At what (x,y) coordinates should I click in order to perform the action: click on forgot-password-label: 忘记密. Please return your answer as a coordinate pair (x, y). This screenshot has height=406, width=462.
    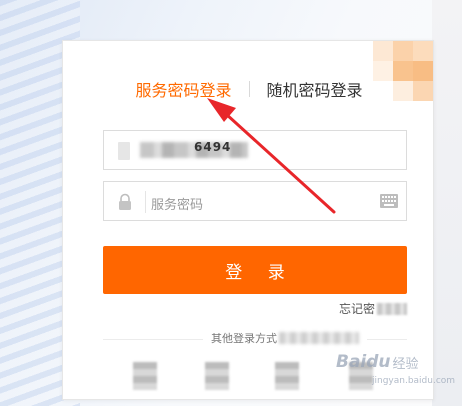
    Looking at the image, I should click on (356, 309).